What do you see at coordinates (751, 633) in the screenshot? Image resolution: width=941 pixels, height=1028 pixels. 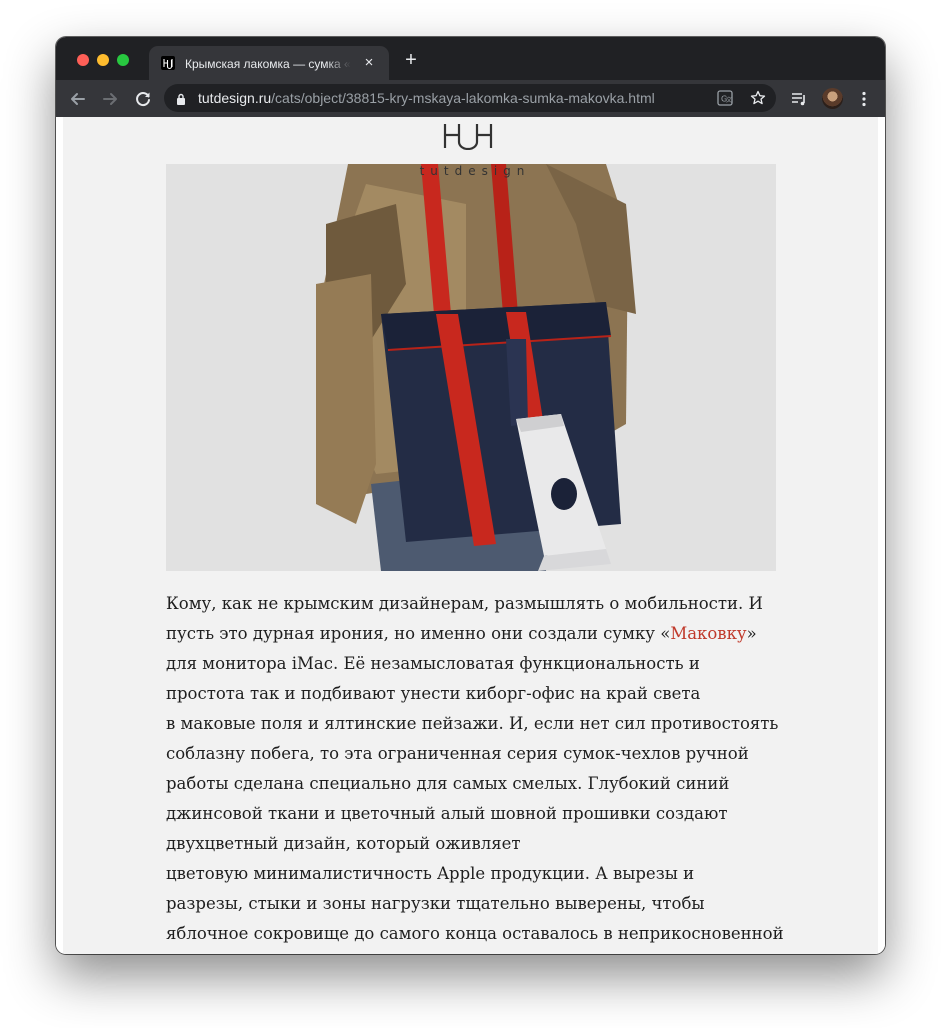 I see `article-line-text: »` at bounding box center [751, 633].